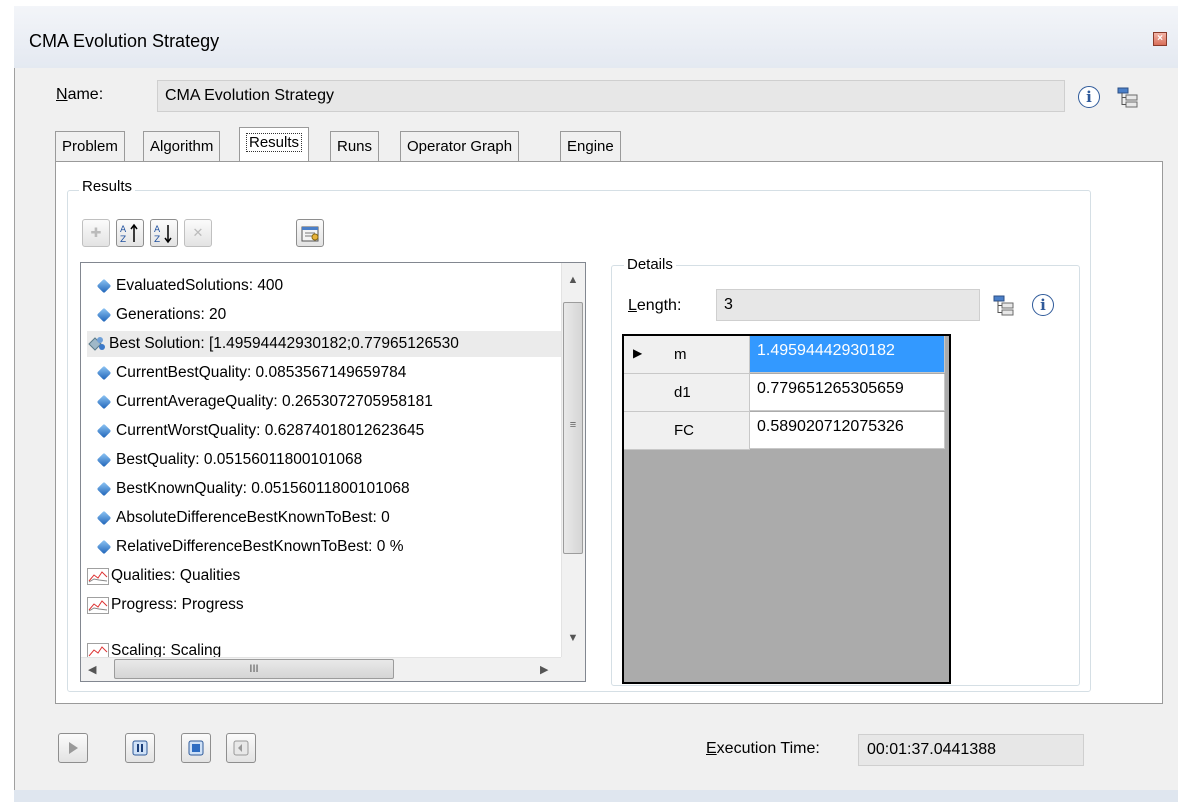 The image size is (1178, 802). What do you see at coordinates (687, 431) in the screenshot?
I see `row-header: FC` at bounding box center [687, 431].